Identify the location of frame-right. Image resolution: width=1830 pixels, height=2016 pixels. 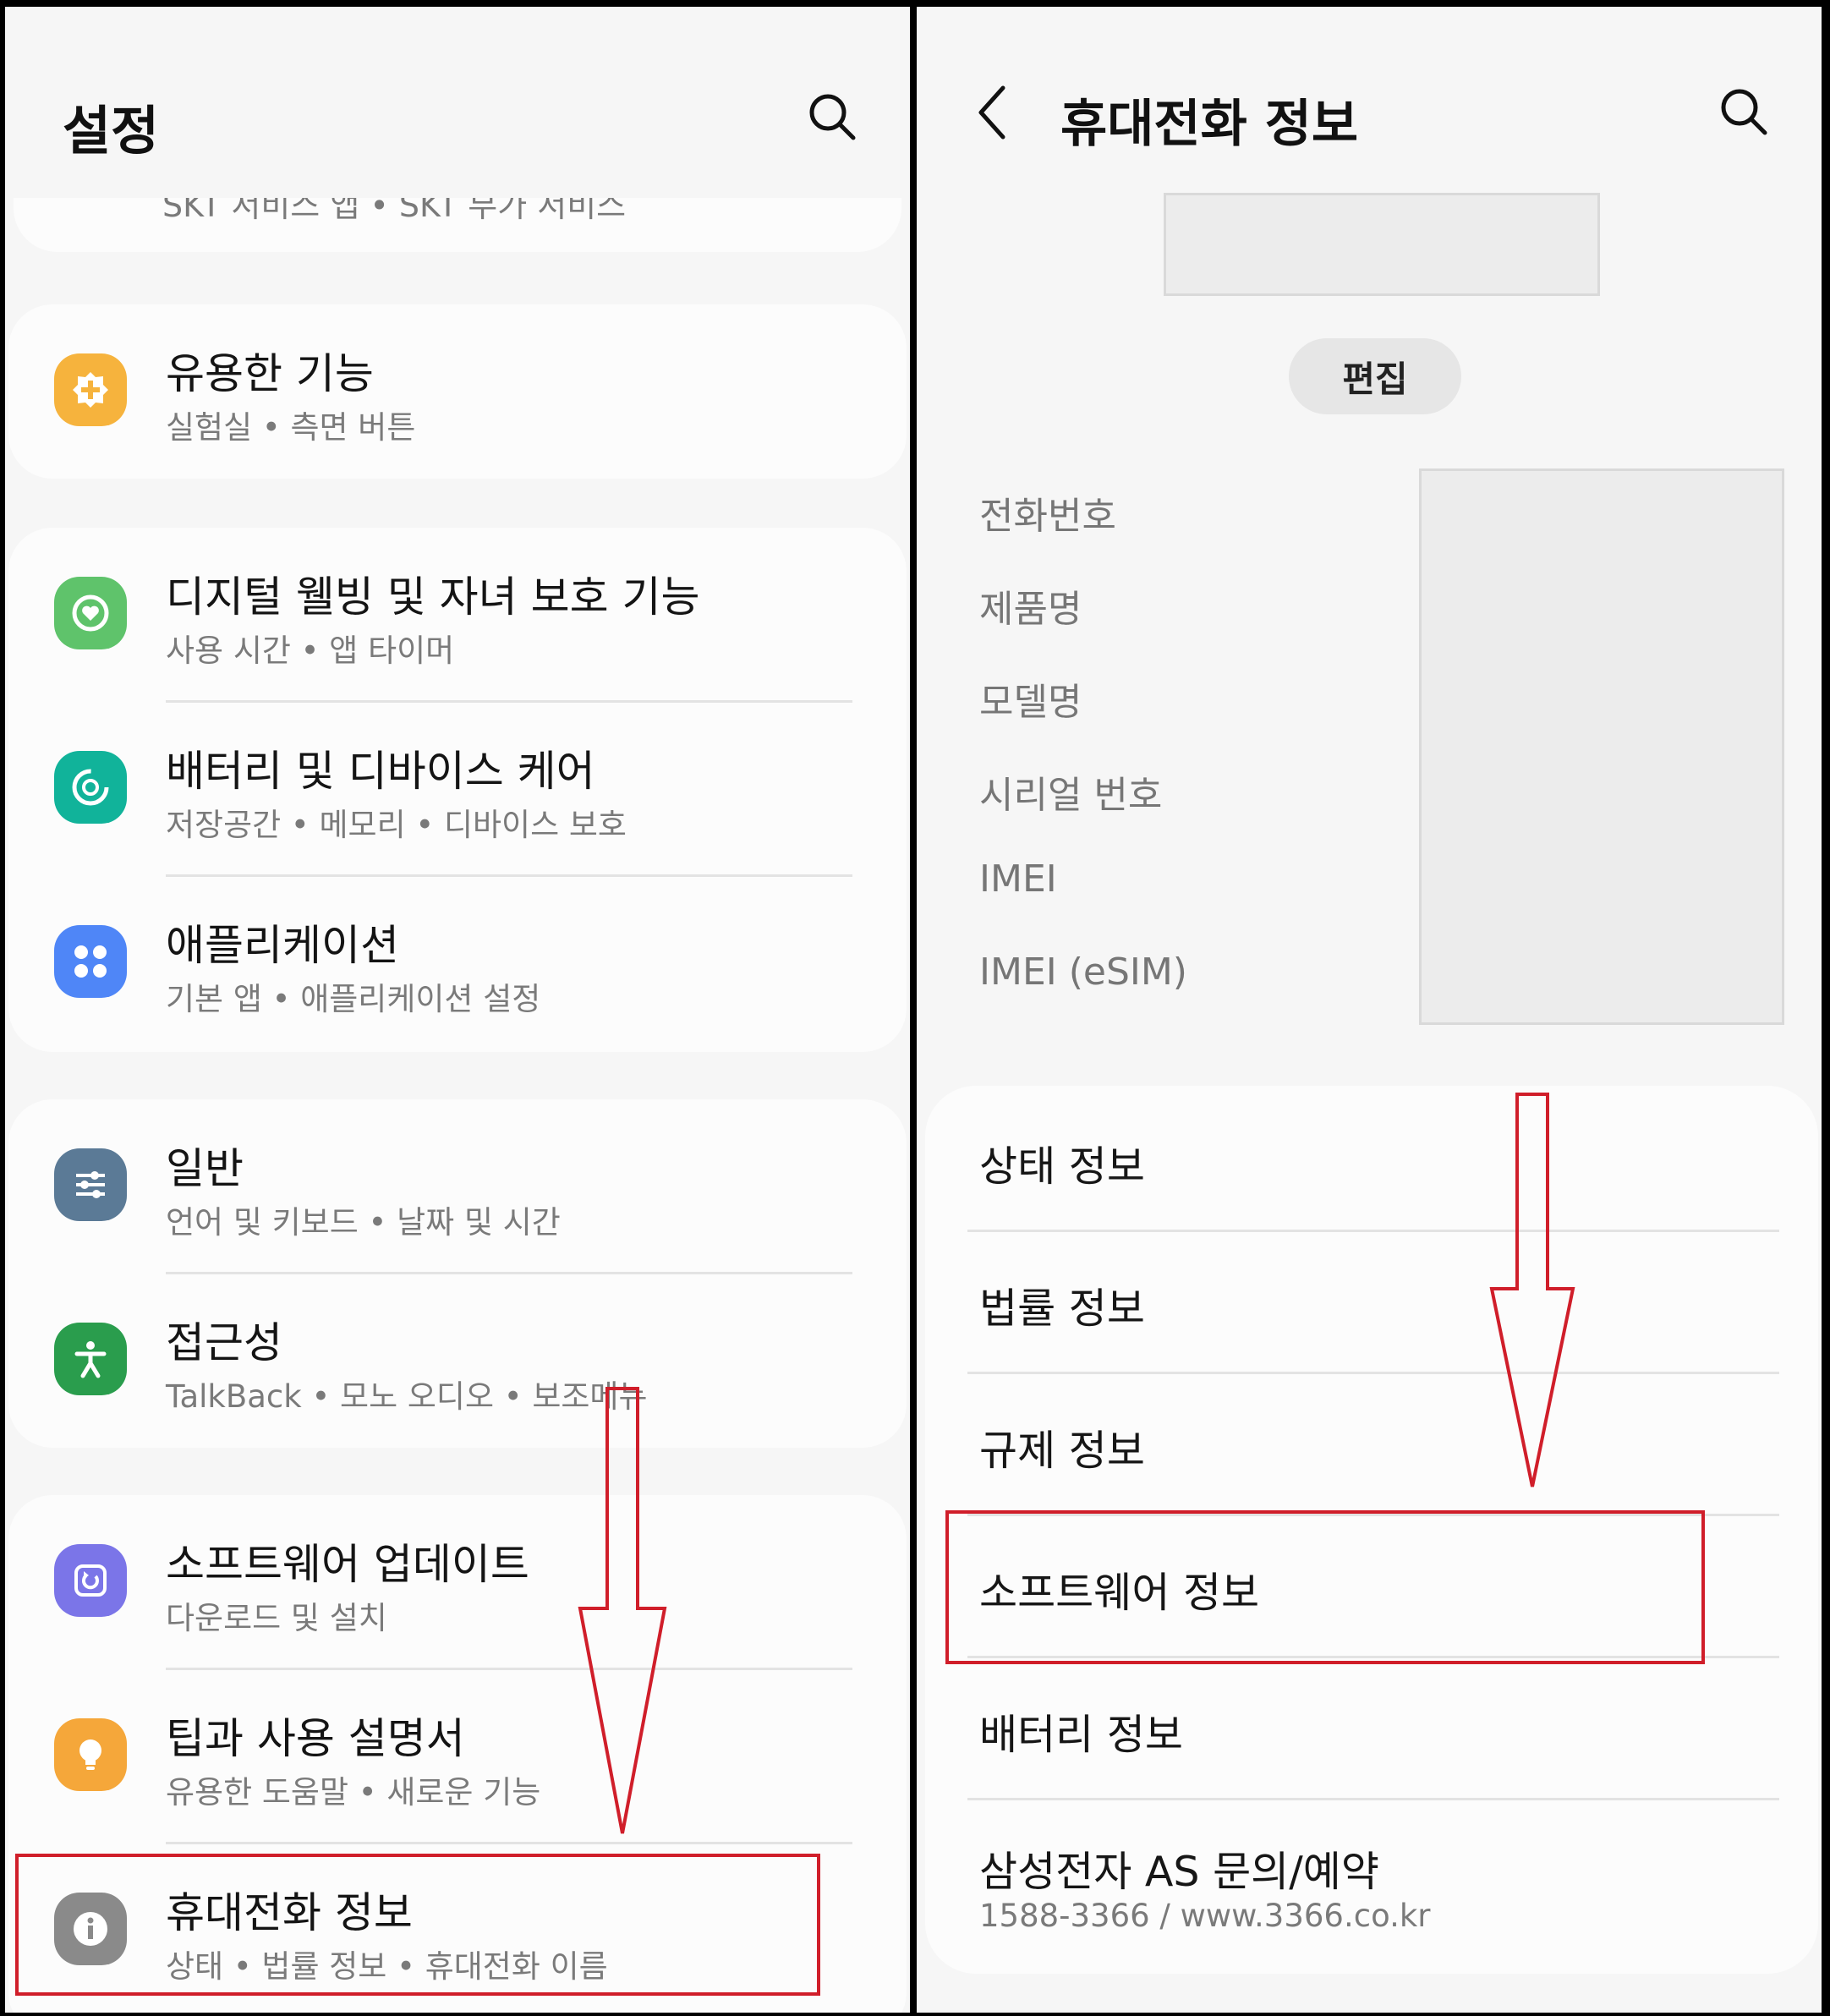
(1826, 1008).